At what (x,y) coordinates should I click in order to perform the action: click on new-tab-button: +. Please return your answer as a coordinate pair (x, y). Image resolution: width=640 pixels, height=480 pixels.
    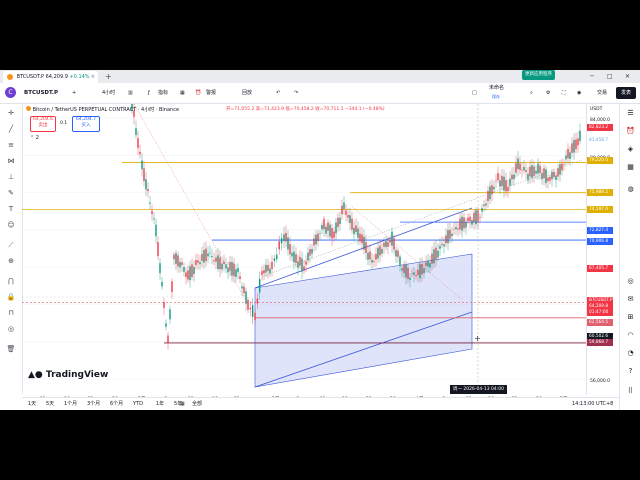
    Looking at the image, I should click on (108, 76).